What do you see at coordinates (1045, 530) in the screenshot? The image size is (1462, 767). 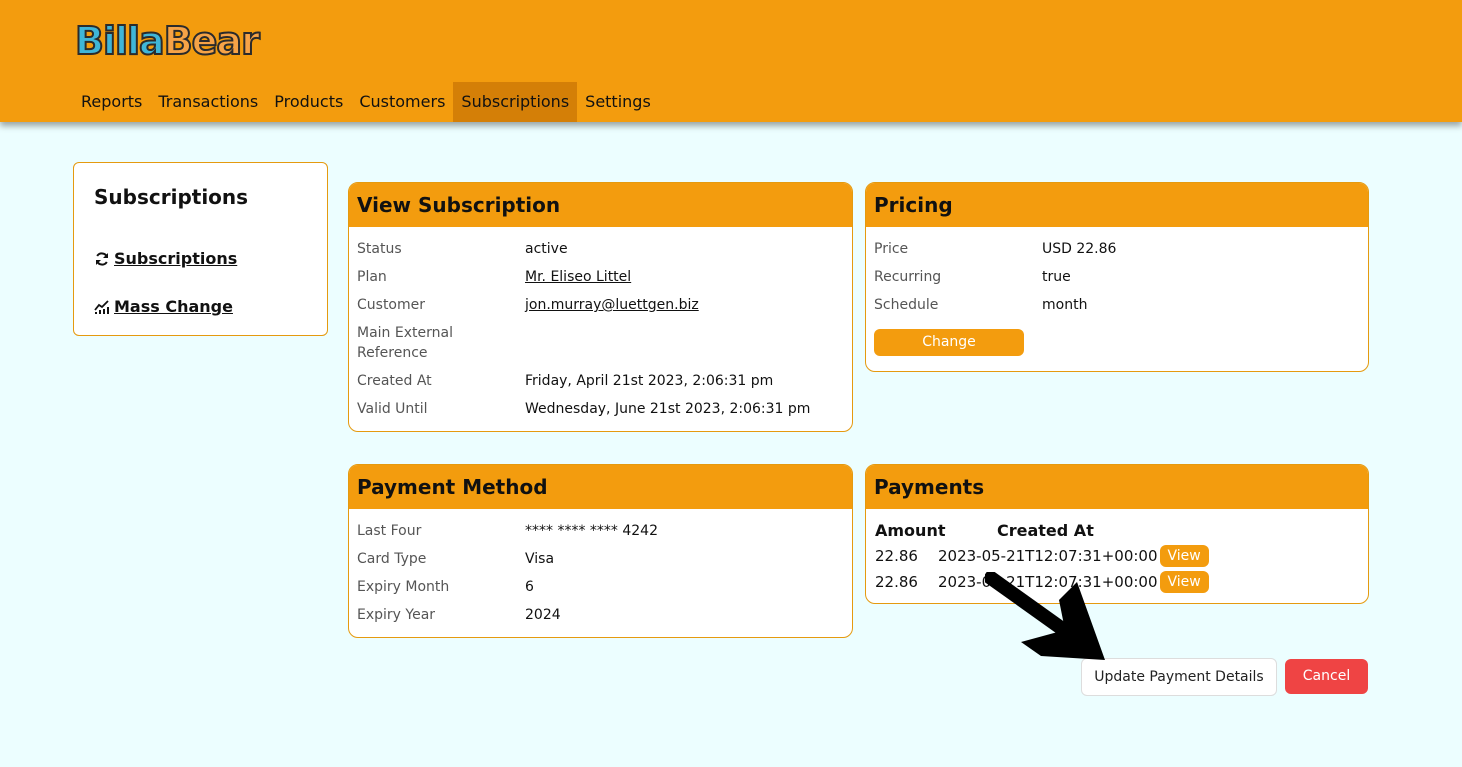 I see `created-at-header: Created At` at bounding box center [1045, 530].